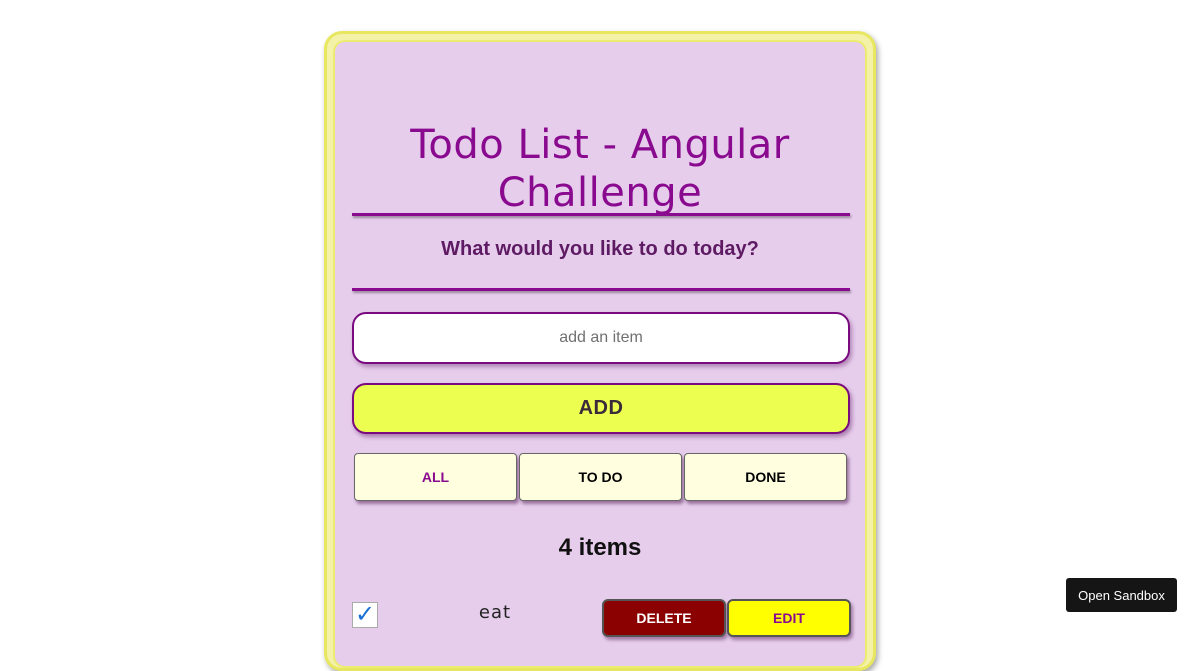 The width and height of the screenshot is (1200, 671). I want to click on divider-top, so click(601, 214).